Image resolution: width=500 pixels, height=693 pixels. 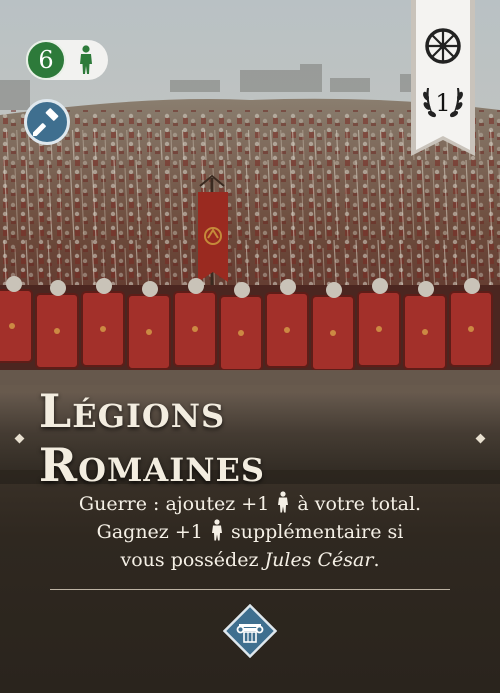 What do you see at coordinates (67, 60) in the screenshot?
I see `cost-indicator: 6` at bounding box center [67, 60].